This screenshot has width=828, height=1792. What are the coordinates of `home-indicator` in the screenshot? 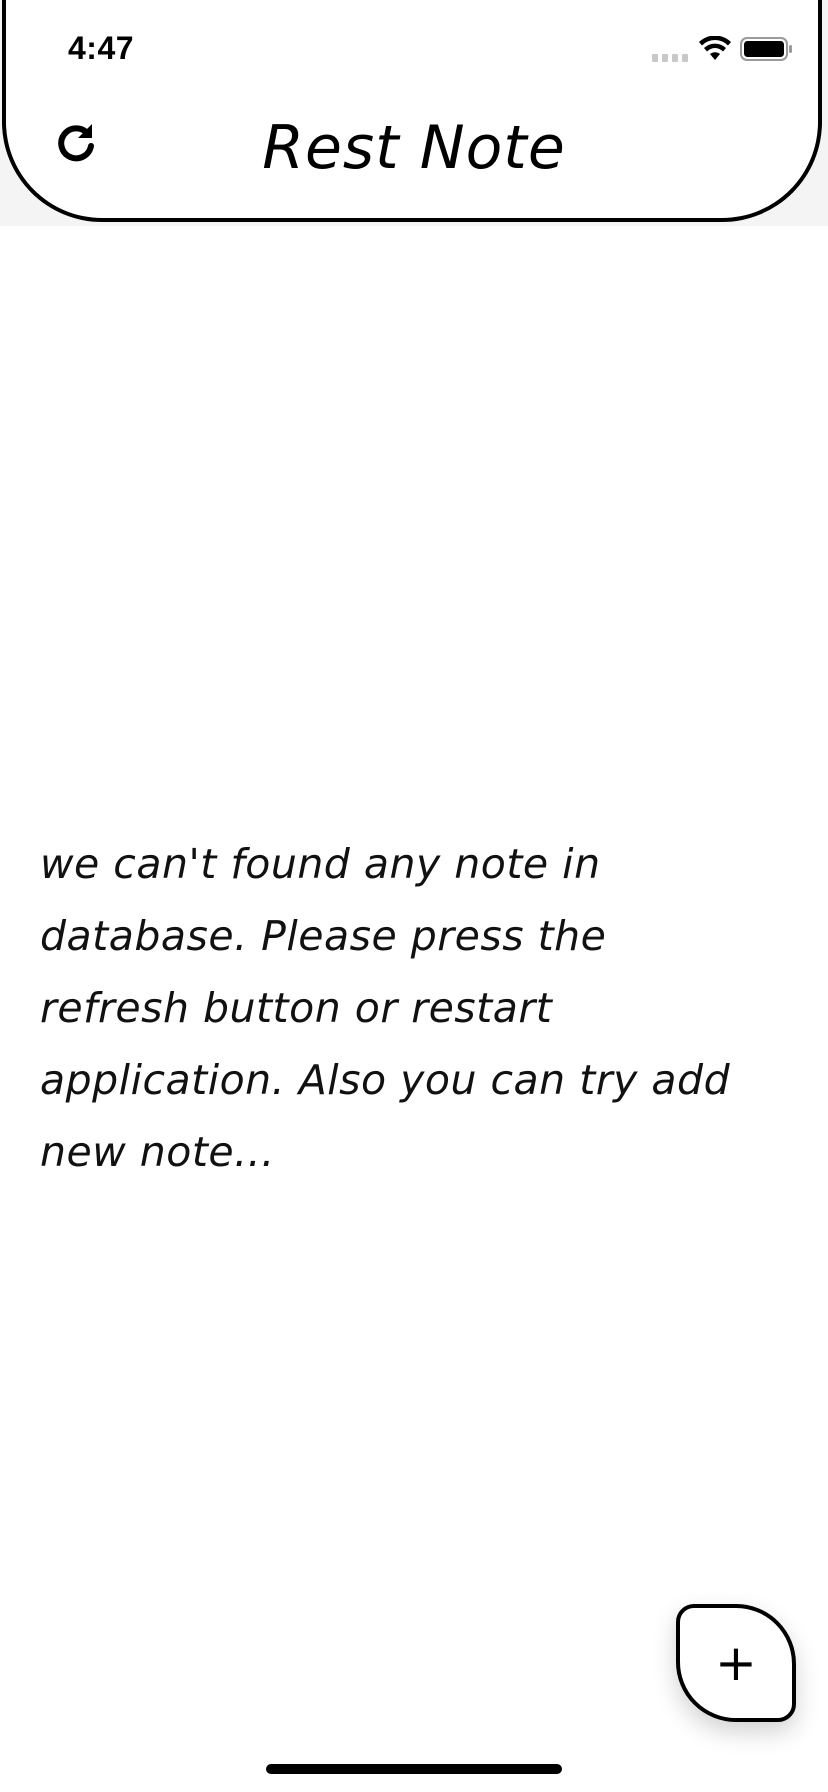 It's located at (414, 1769).